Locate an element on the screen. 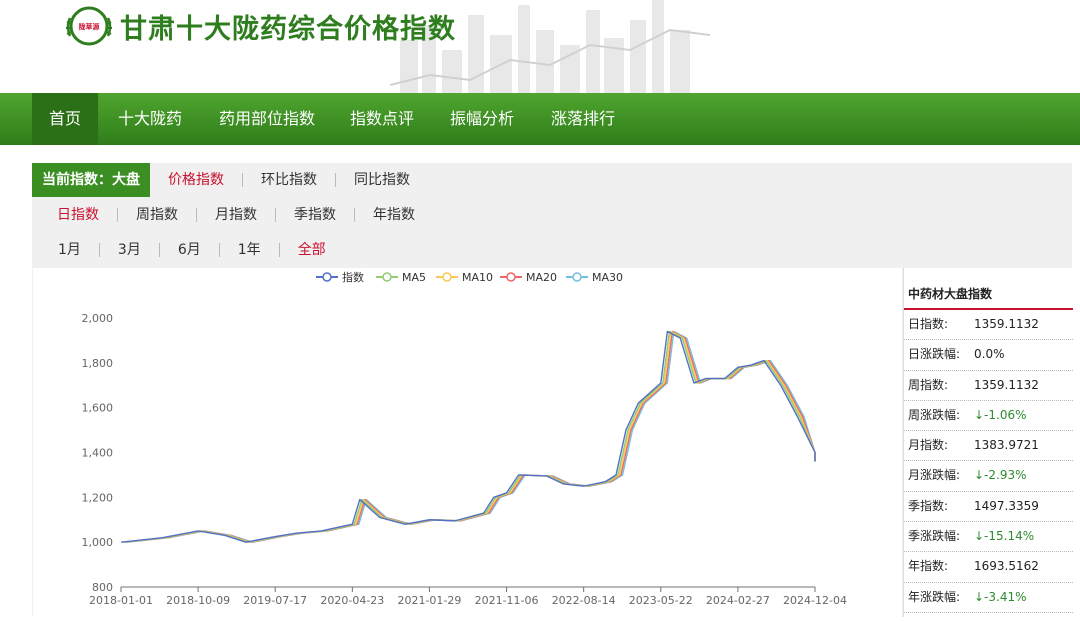 This screenshot has width=1080, height=621. svg-text: 陇草源 is located at coordinates (89, 26).